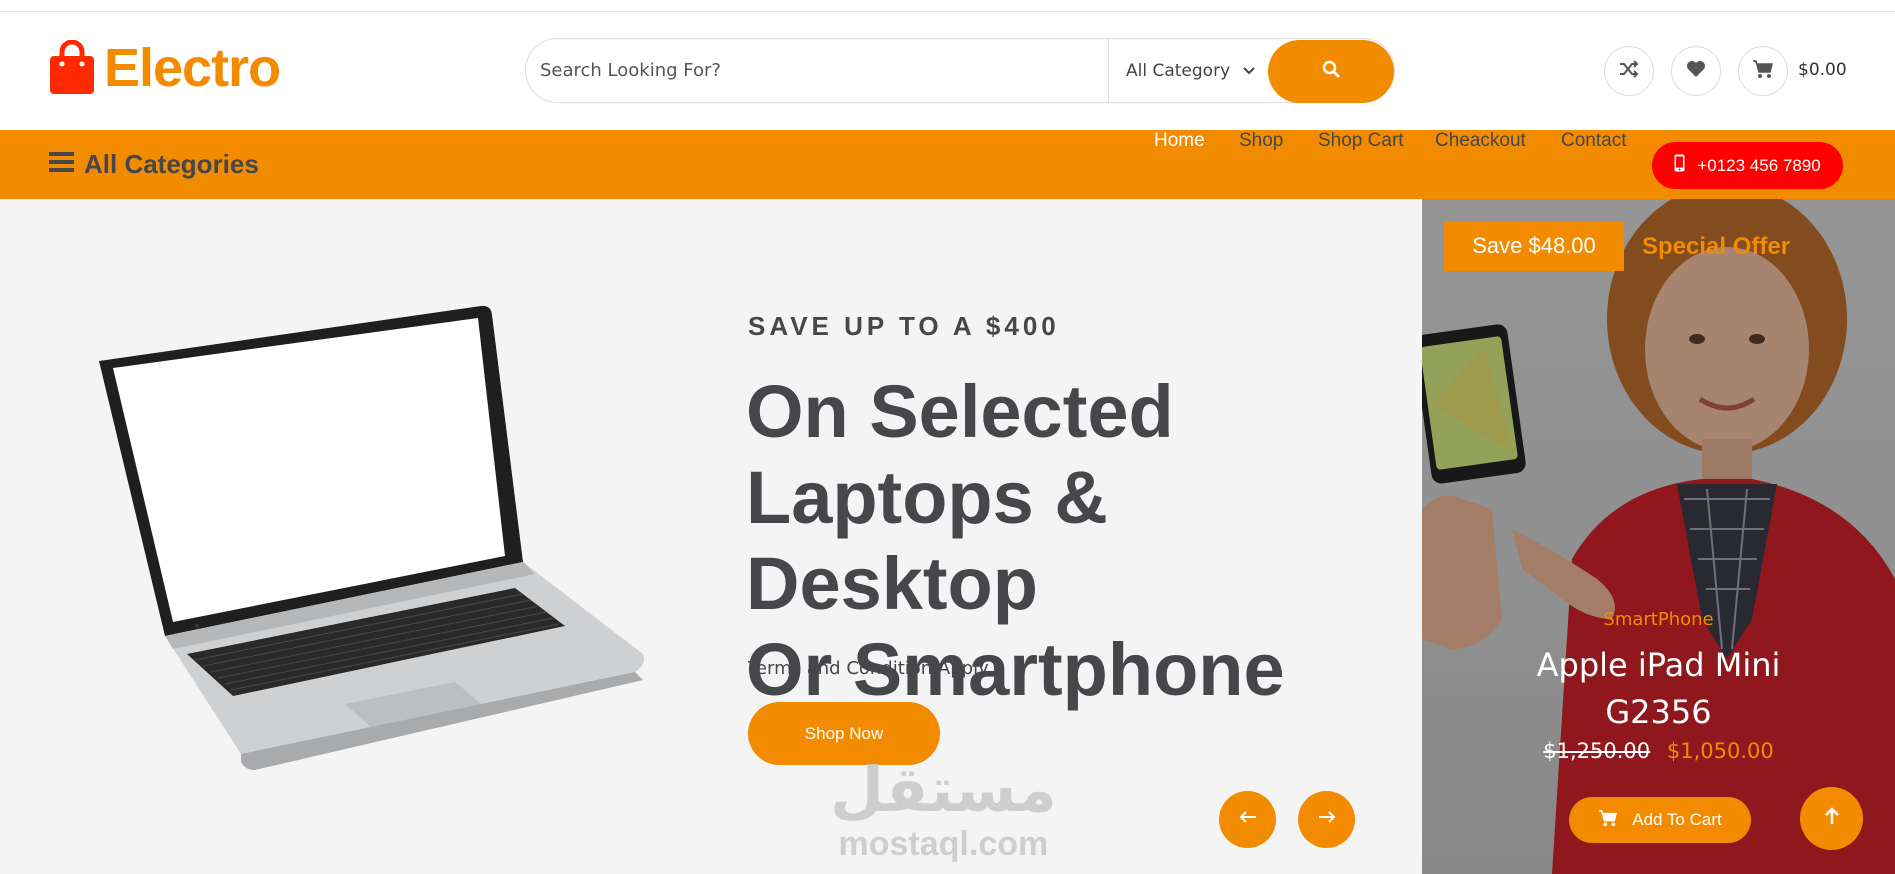  I want to click on promo-prices: $1,250.00 $1,050.00, so click(1658, 751).